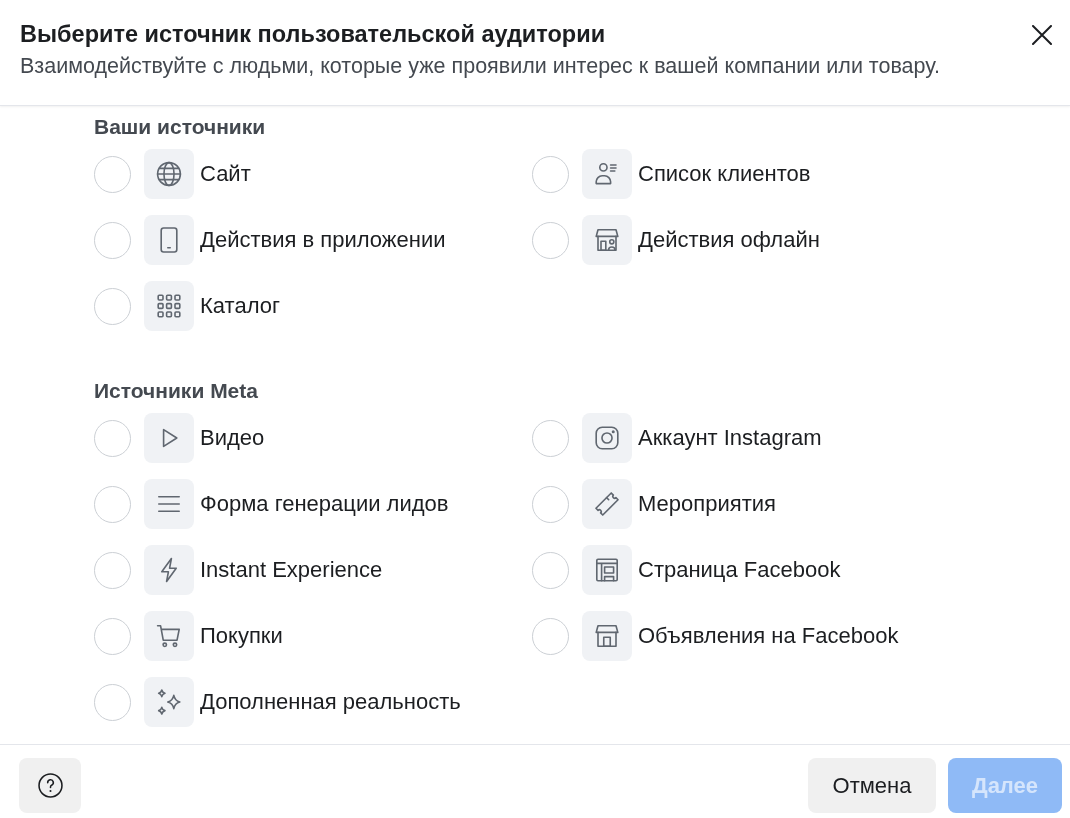 The height and width of the screenshot is (818, 1070). What do you see at coordinates (169, 306) in the screenshot?
I see `grid-icon` at bounding box center [169, 306].